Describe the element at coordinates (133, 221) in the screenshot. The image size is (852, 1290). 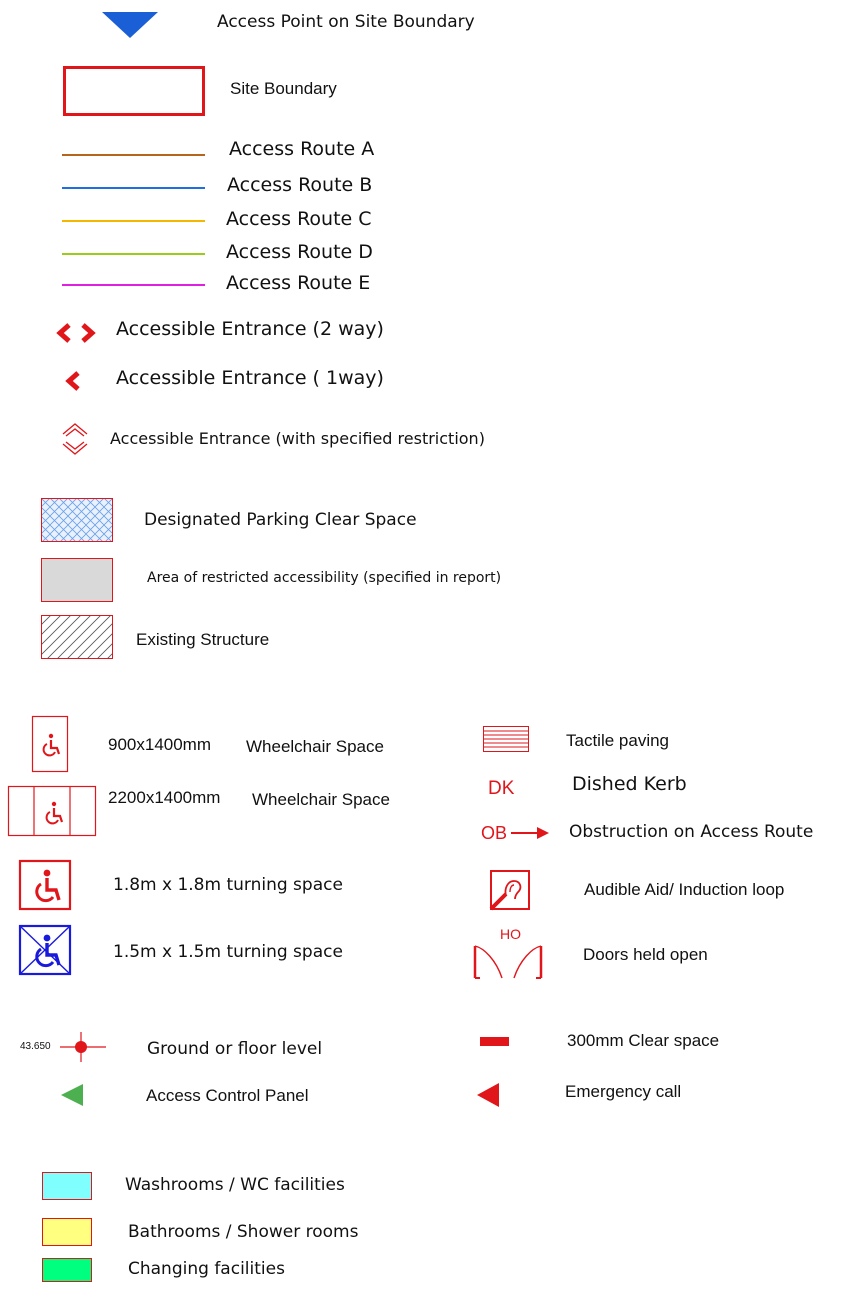
I see `access-route-c-line` at that location.